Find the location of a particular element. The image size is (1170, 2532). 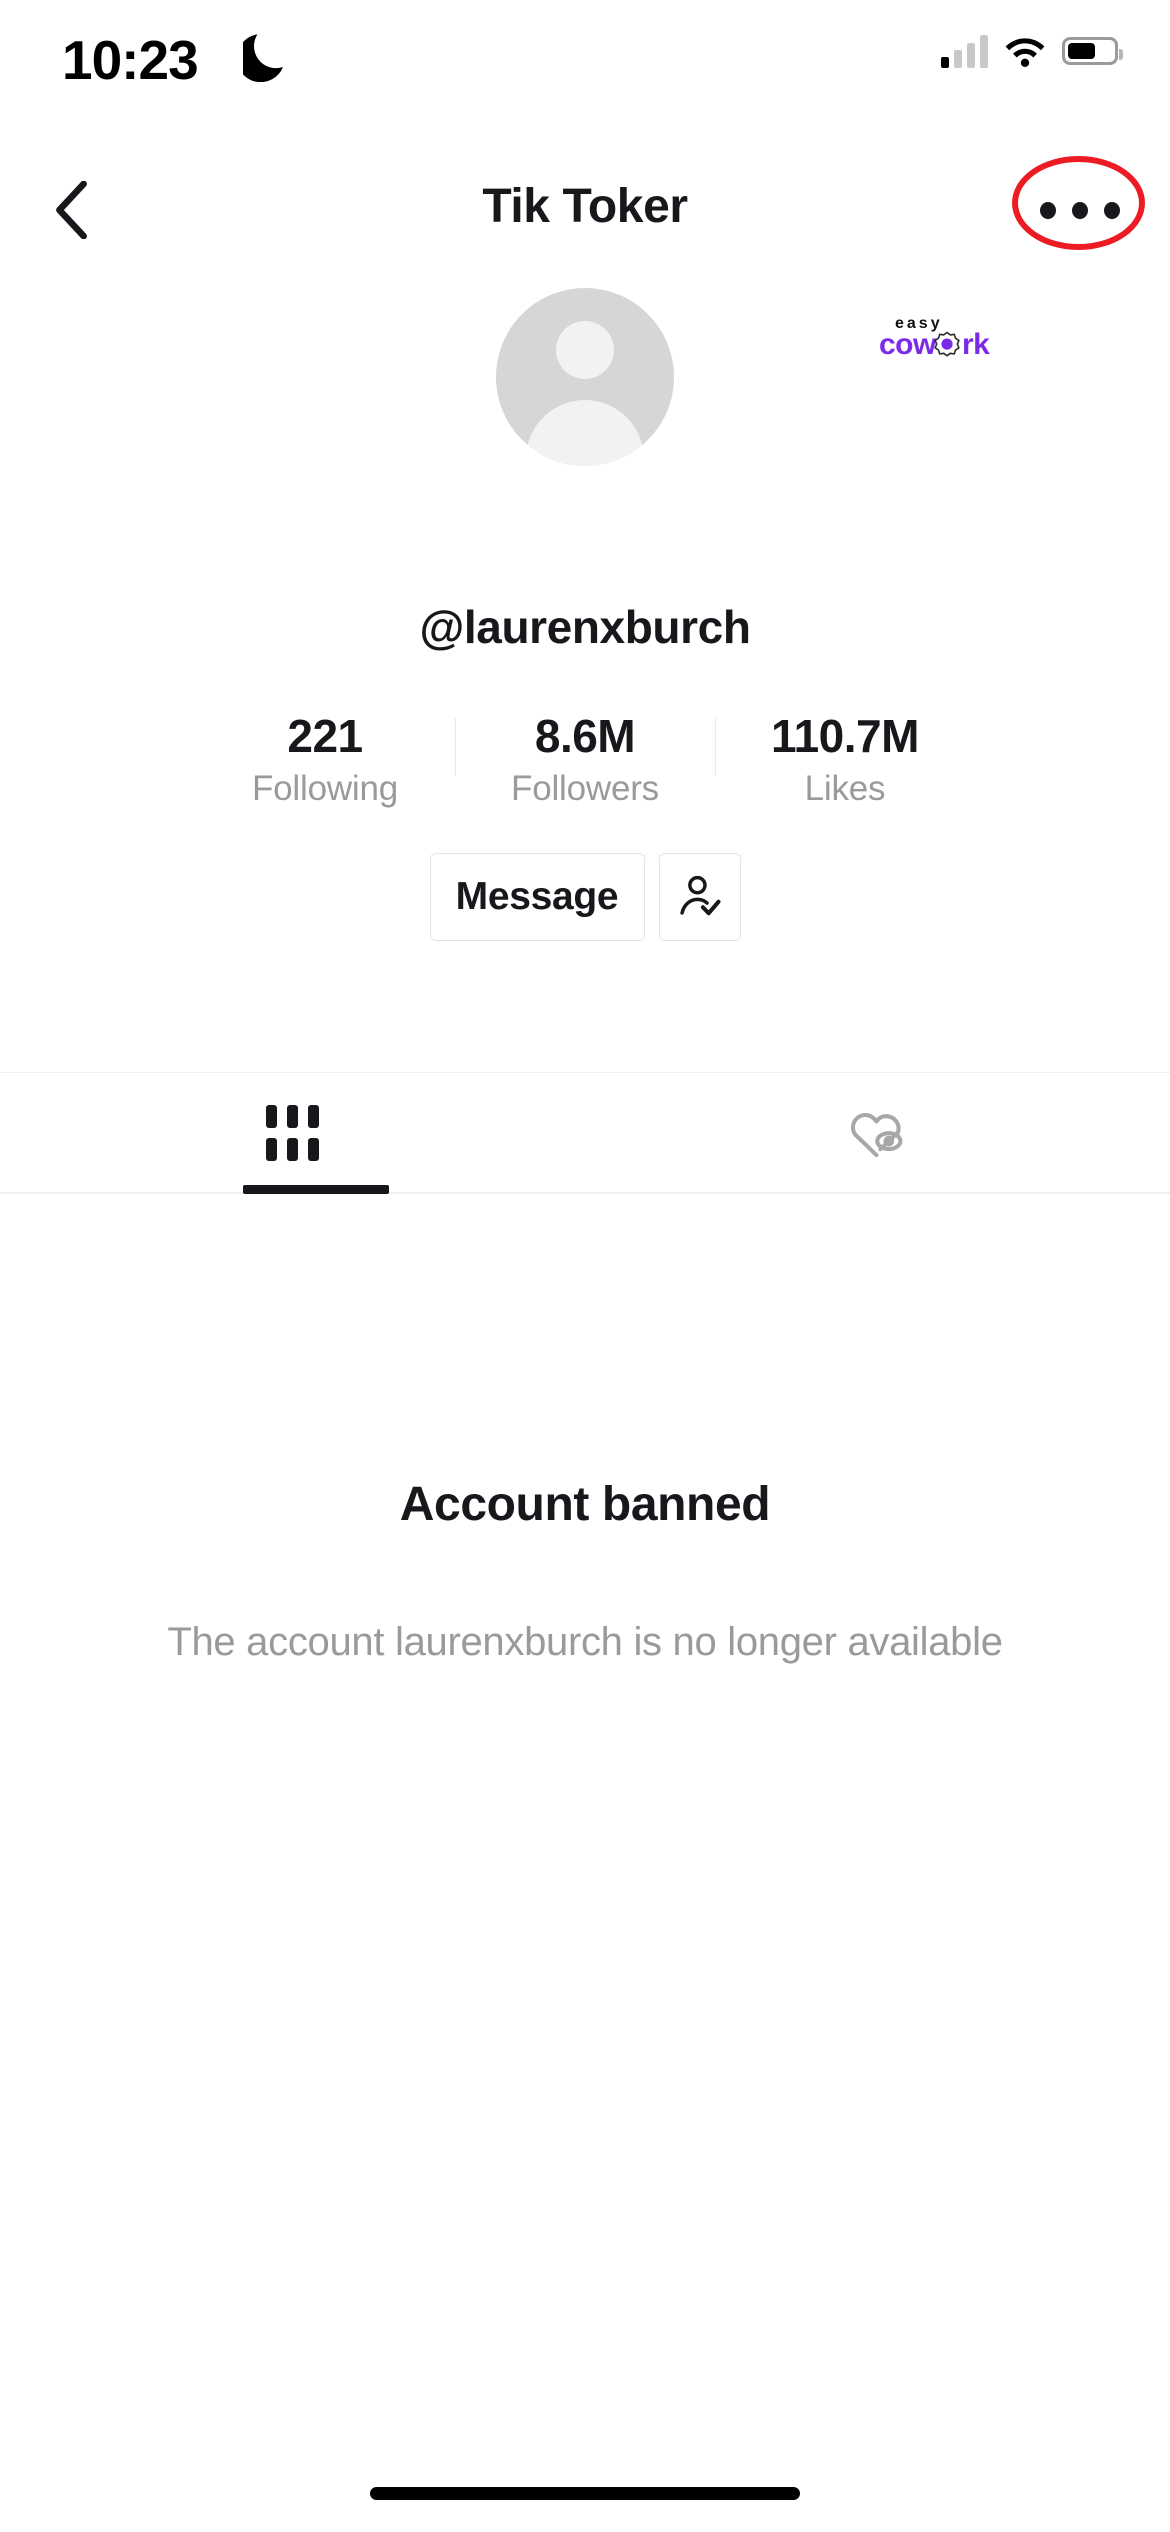

cellular-signal-icon is located at coordinates (964, 51).